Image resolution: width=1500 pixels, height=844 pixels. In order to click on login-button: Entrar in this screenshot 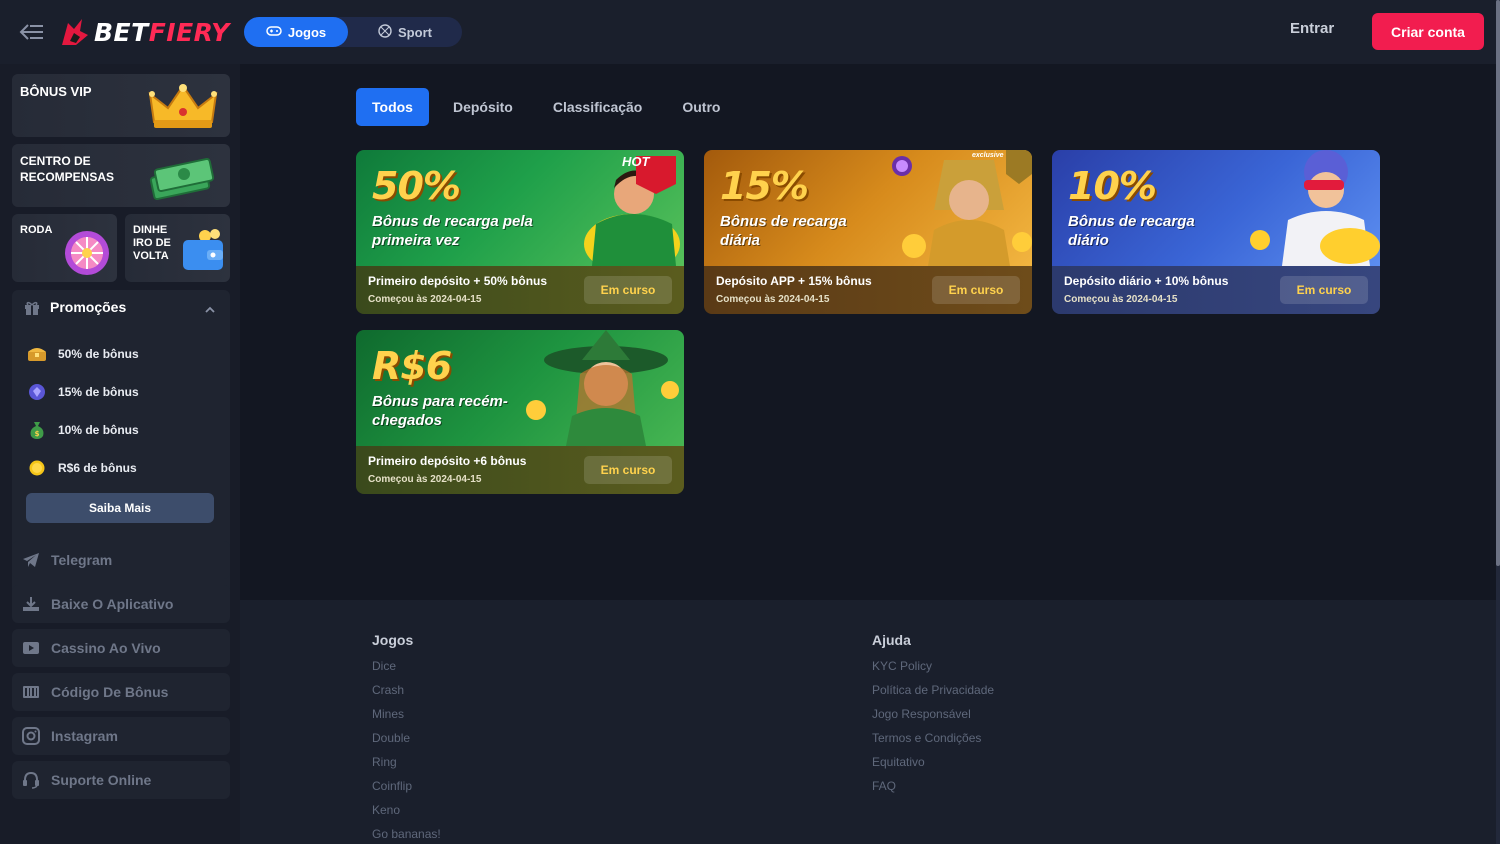, I will do `click(1312, 28)`.